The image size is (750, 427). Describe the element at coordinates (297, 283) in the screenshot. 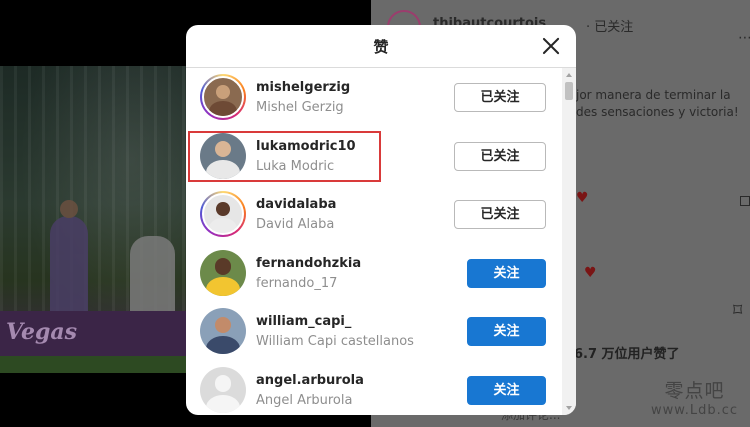

I see `full-name: fernando_17` at that location.